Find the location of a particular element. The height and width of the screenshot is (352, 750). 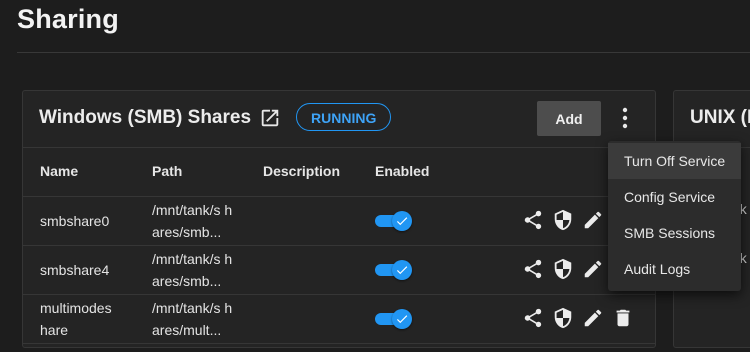

open-in-new-icon is located at coordinates (270, 118).